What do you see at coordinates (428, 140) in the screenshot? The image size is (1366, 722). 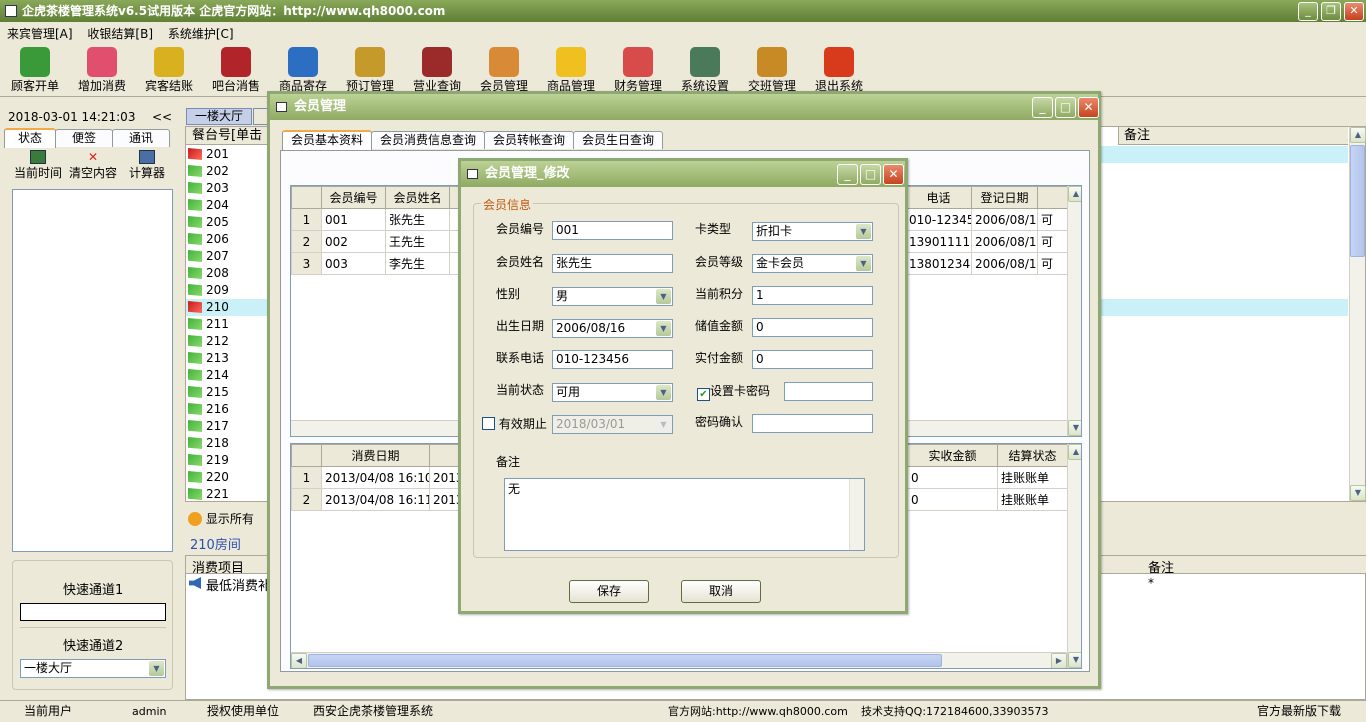 I see `tab-member-consume: 会员消费信息查询` at bounding box center [428, 140].